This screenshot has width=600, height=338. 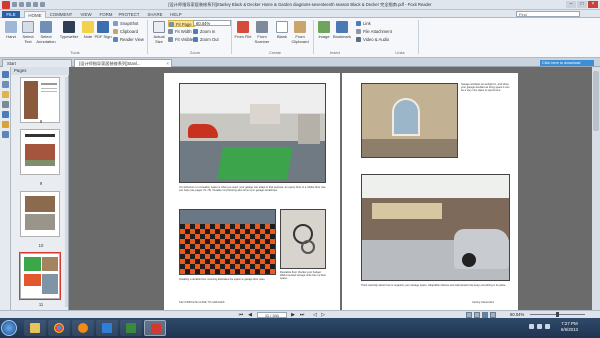 I want to click on attachments-panel-icon, so click(x=5, y=114).